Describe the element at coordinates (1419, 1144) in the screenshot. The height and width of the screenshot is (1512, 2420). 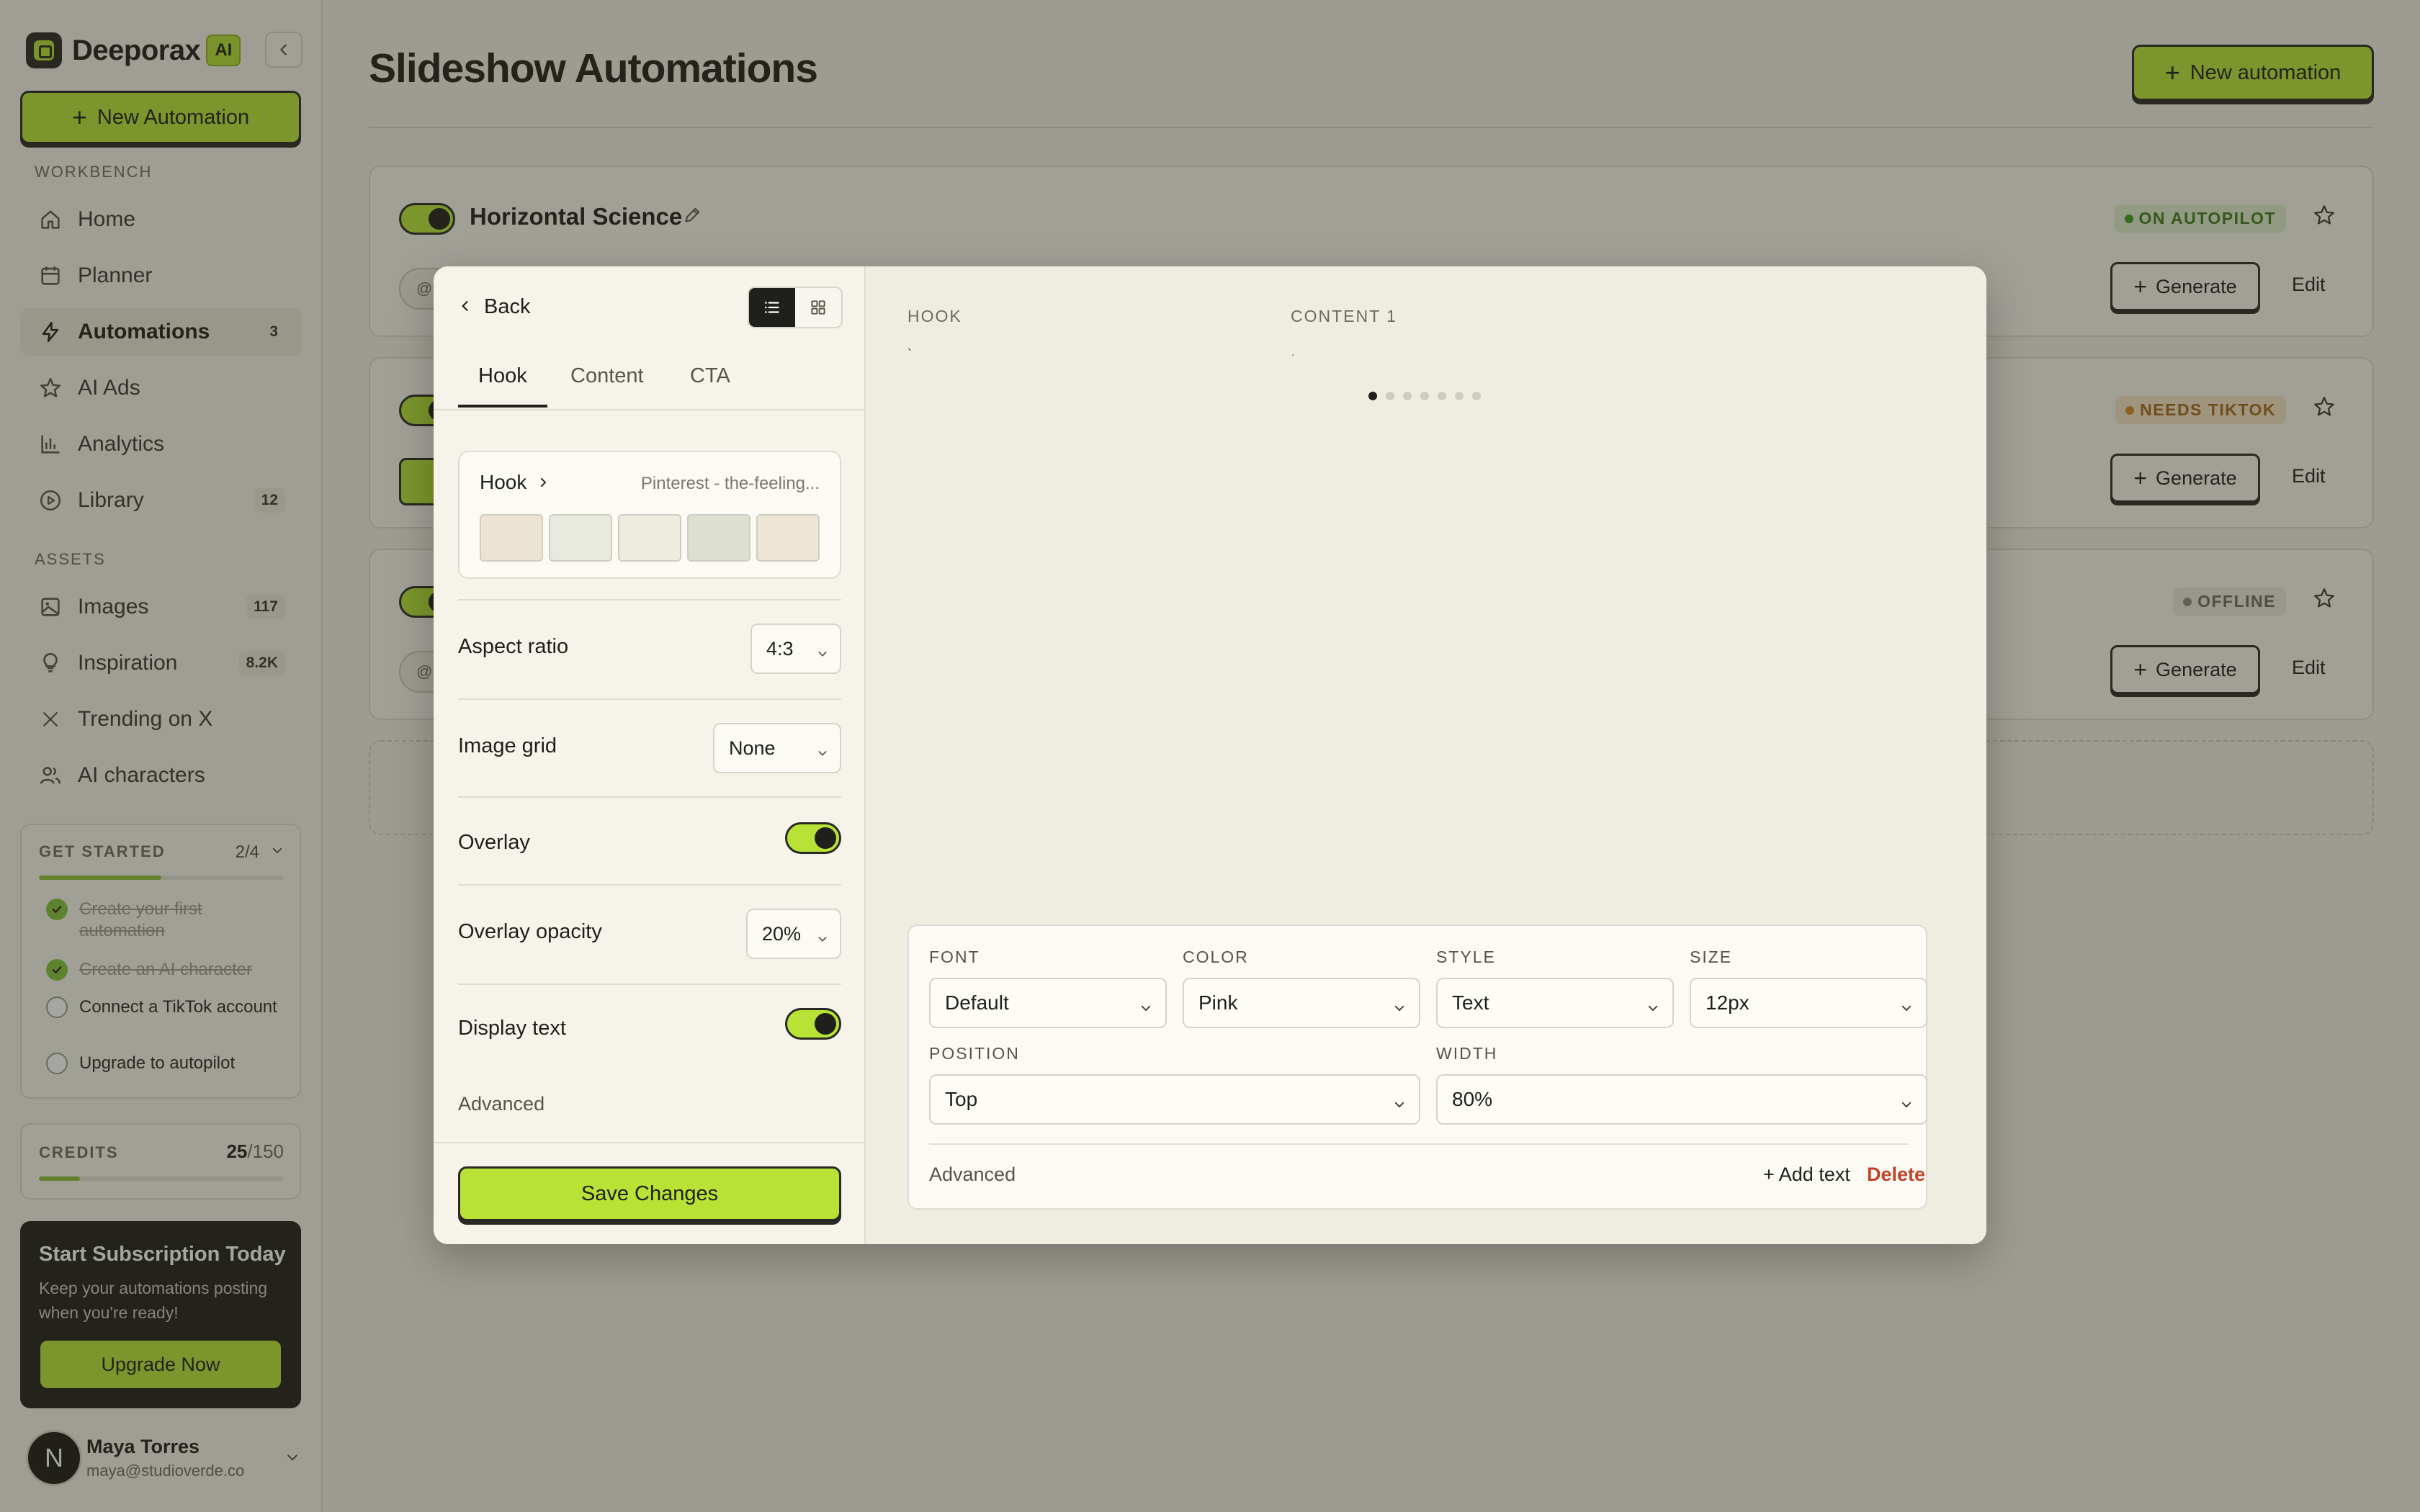
I see `divider` at that location.